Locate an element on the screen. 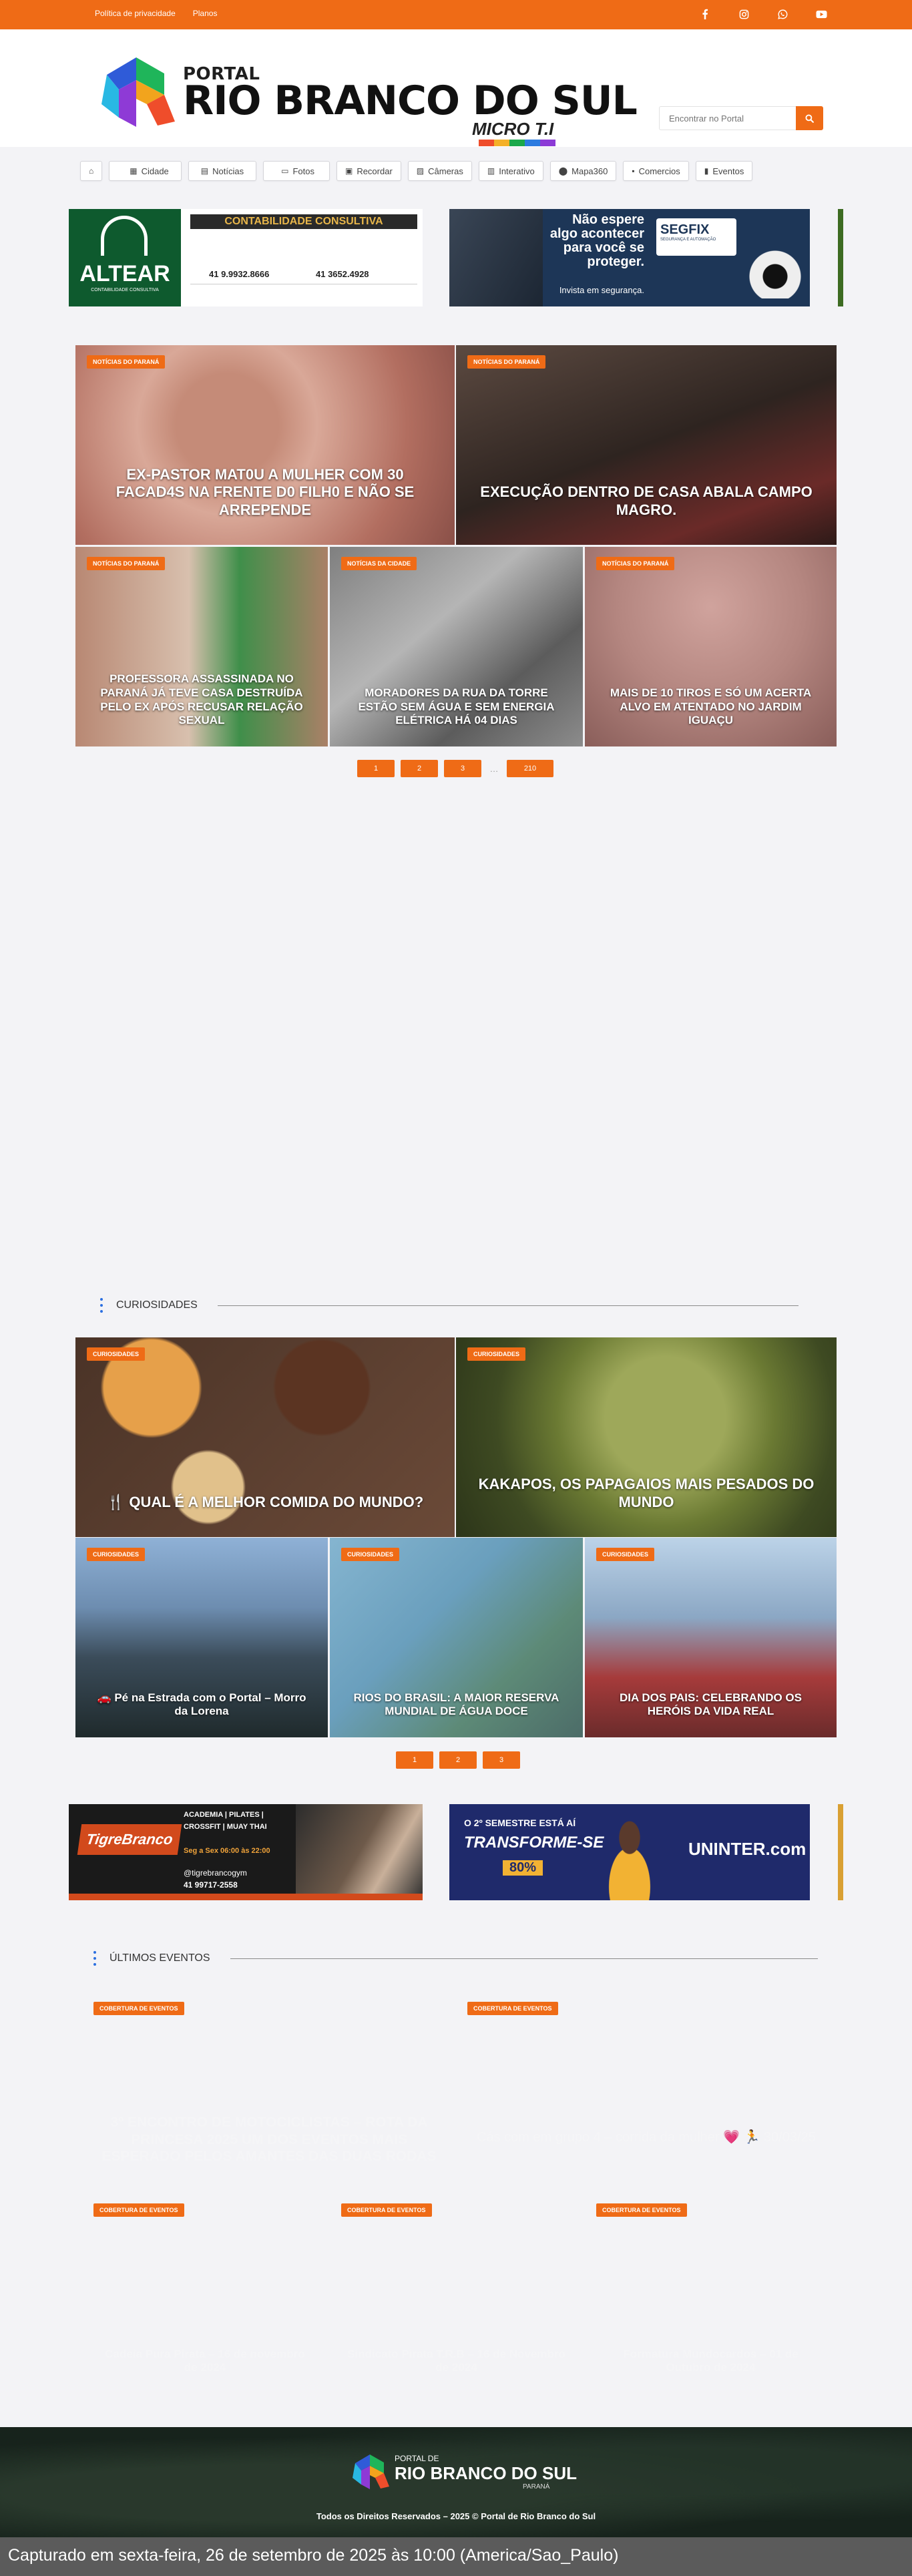 This screenshot has height=2576, width=912. nav-cidade: ▦ Cidade is located at coordinates (145, 171).